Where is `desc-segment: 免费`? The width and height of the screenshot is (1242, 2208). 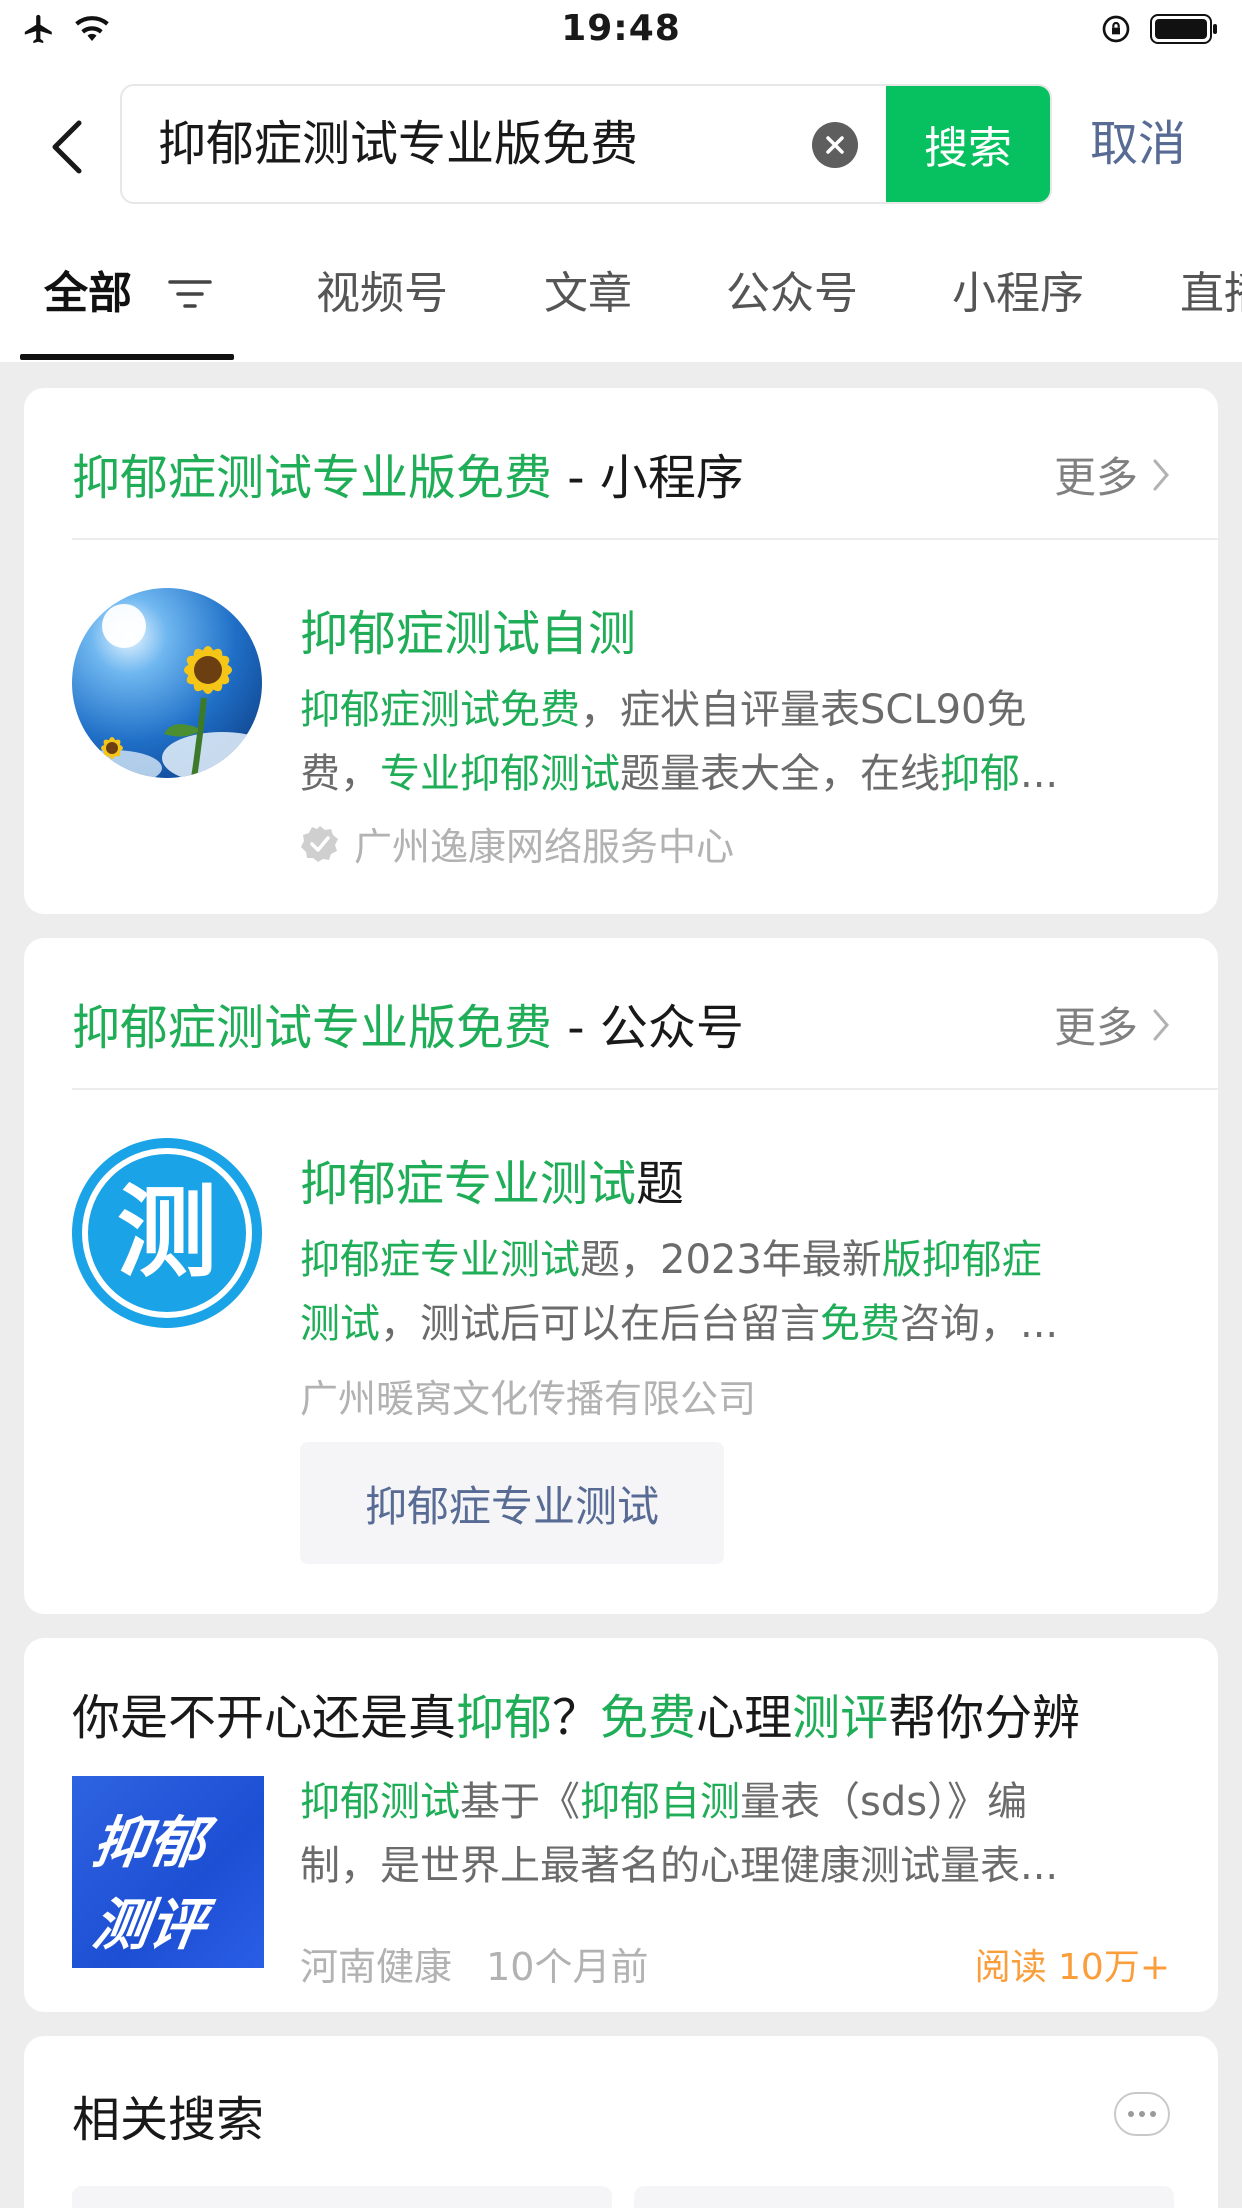 desc-segment: 免费 is located at coordinates (860, 1324).